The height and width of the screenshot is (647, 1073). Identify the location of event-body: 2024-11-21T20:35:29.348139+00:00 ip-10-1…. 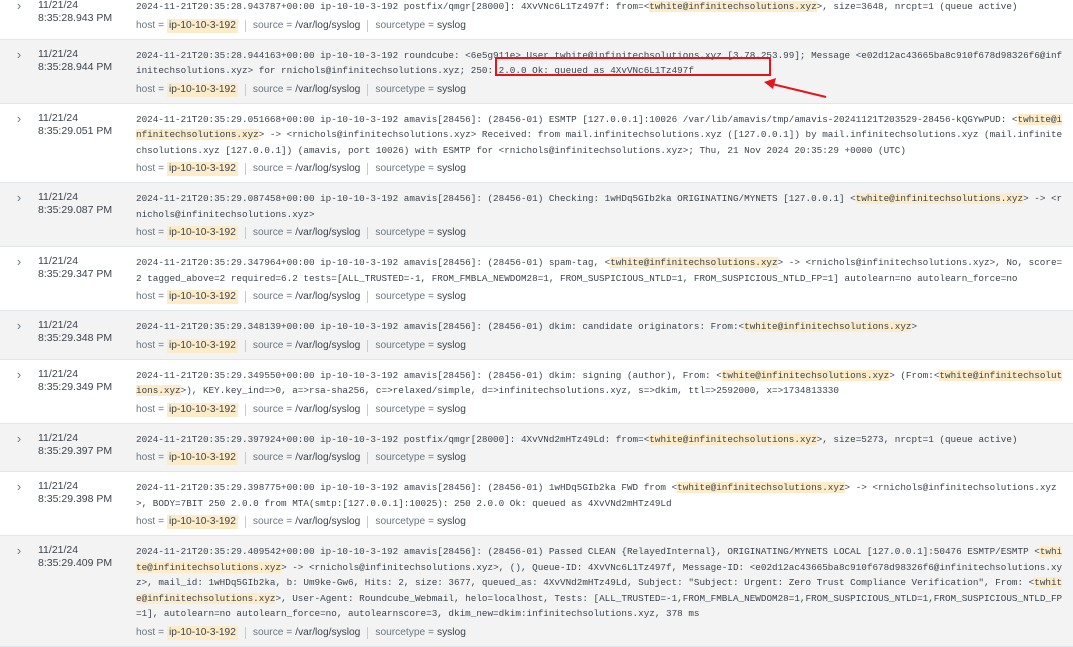
(604, 335).